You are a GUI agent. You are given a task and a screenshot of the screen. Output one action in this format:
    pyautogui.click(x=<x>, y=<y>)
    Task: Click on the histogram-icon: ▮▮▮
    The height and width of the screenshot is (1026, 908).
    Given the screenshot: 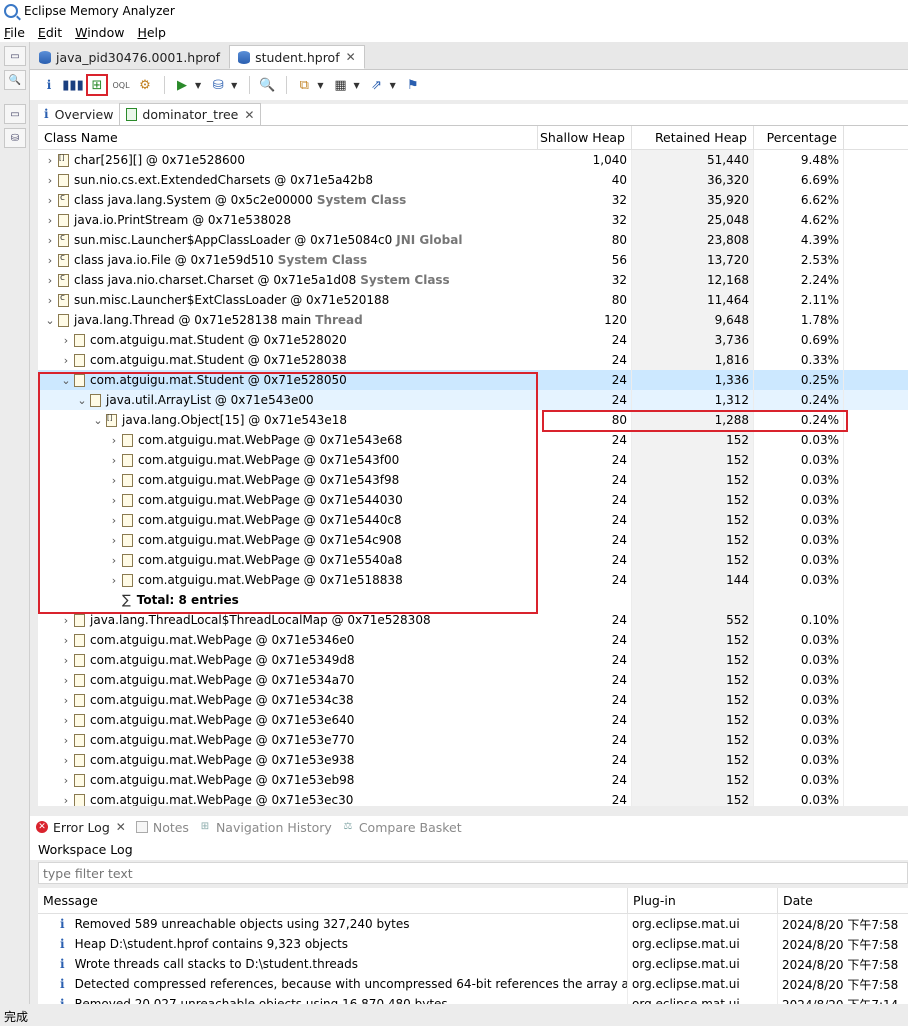 What is the action you would take?
    pyautogui.click(x=73, y=85)
    